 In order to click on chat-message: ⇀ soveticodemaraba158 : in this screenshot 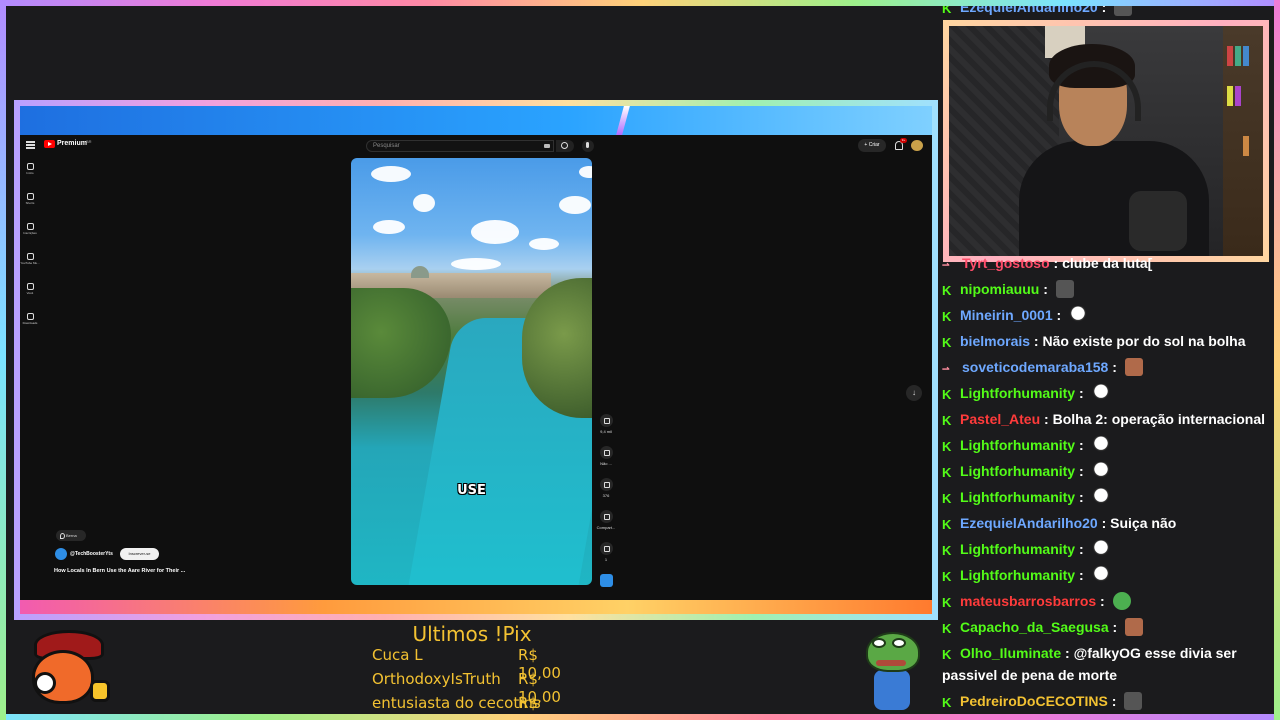, I will do `click(1105, 368)`.